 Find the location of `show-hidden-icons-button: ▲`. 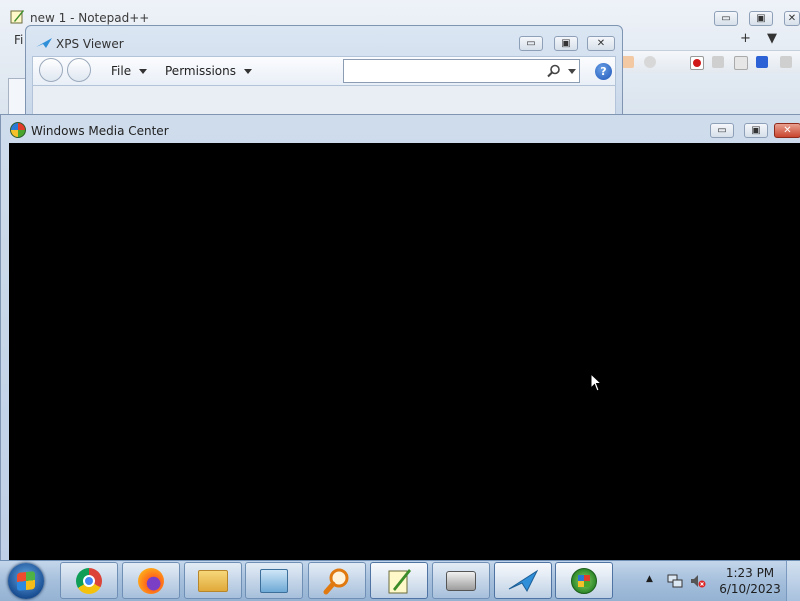

show-hidden-icons-button: ▲ is located at coordinates (649, 579).